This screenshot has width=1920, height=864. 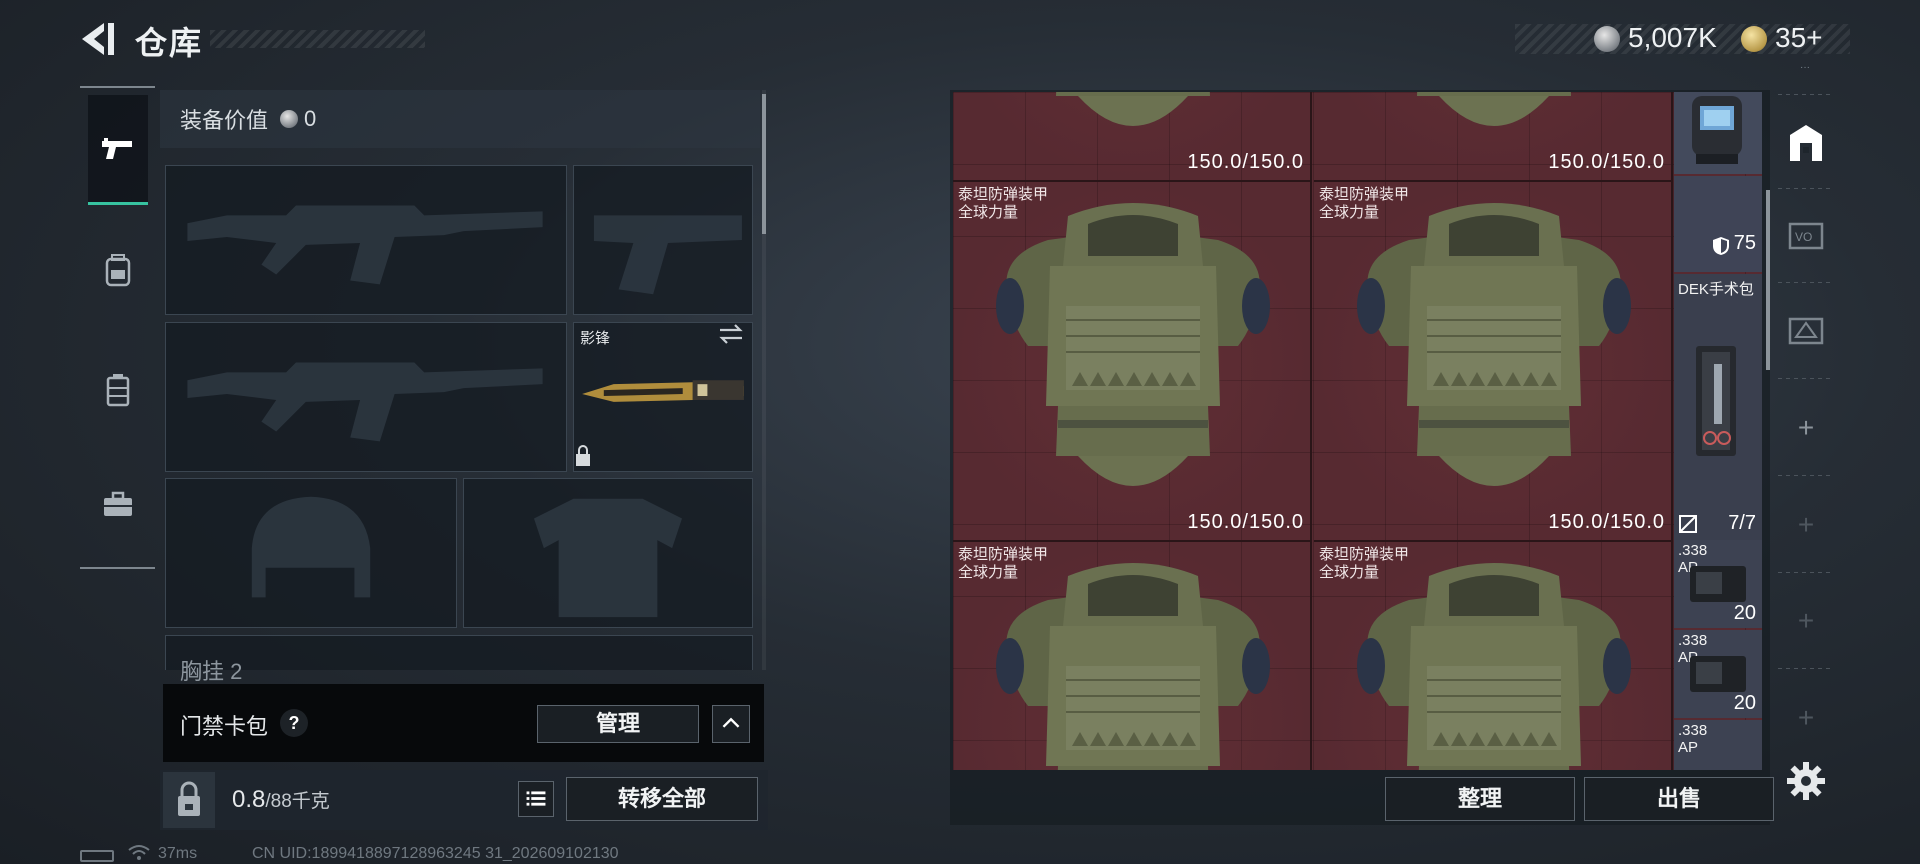 I want to click on rig-icon, so click(x=118, y=390).